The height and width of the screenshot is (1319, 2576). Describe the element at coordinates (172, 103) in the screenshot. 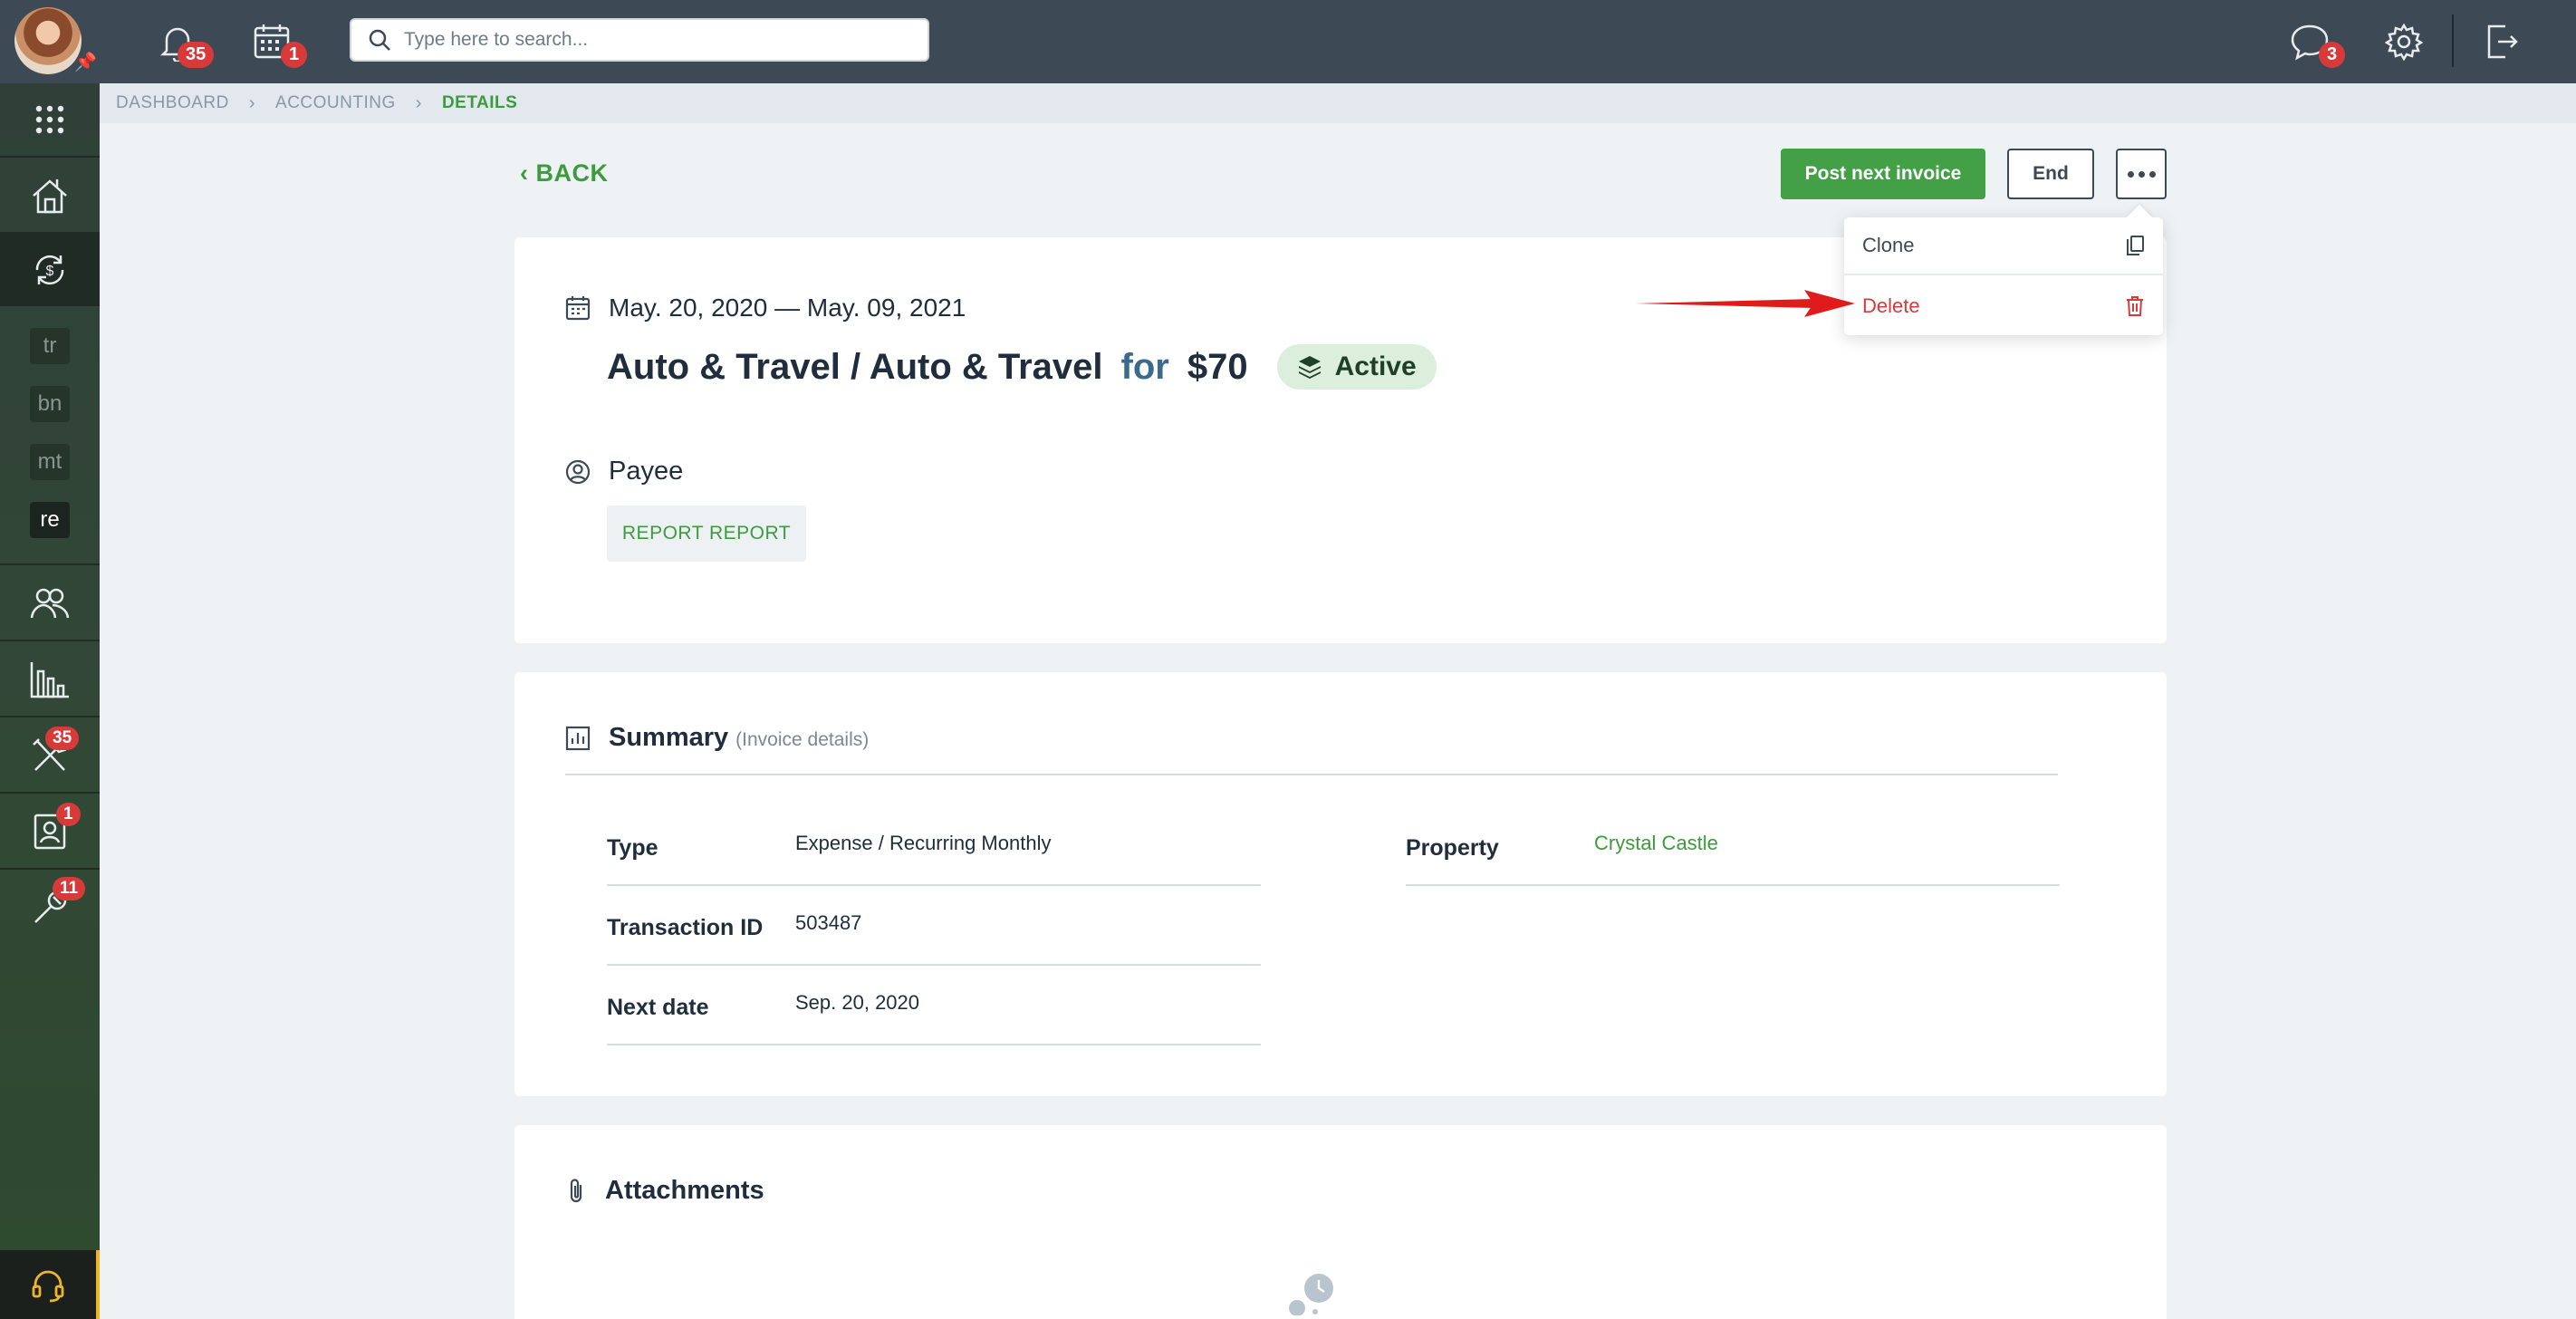

I see `breadcrumb-dashboard: DASHBOARD` at that location.